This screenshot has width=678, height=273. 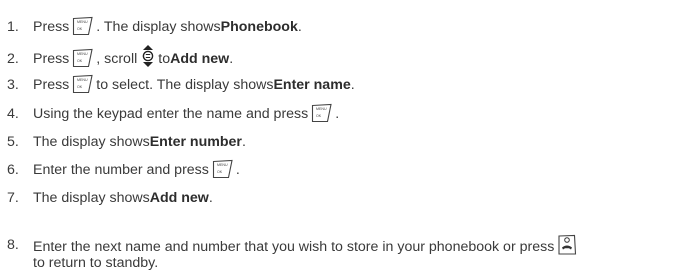 What do you see at coordinates (339, 55) in the screenshot?
I see `step-2: 2. Press MENU OK , scroll to Add new .` at bounding box center [339, 55].